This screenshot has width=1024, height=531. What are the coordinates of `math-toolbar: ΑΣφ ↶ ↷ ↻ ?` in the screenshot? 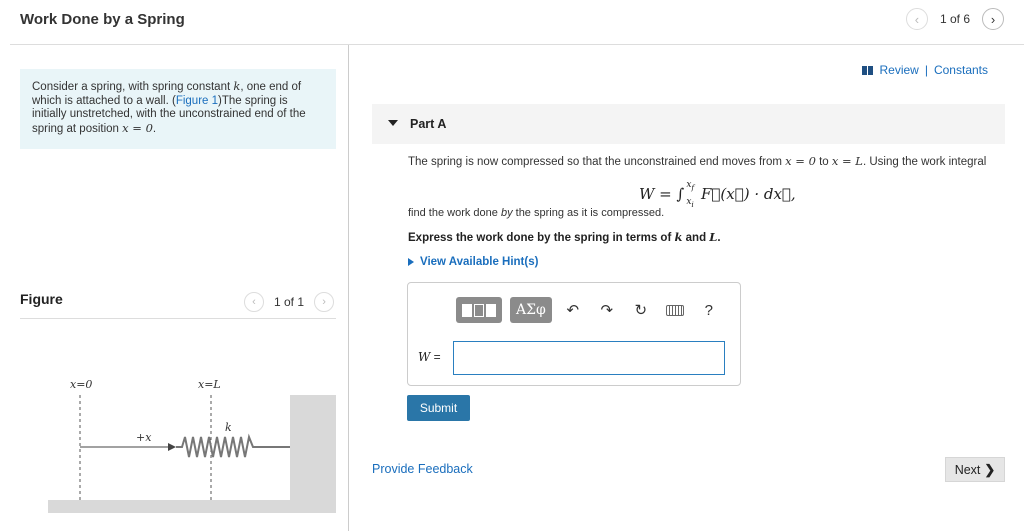 It's located at (589, 310).